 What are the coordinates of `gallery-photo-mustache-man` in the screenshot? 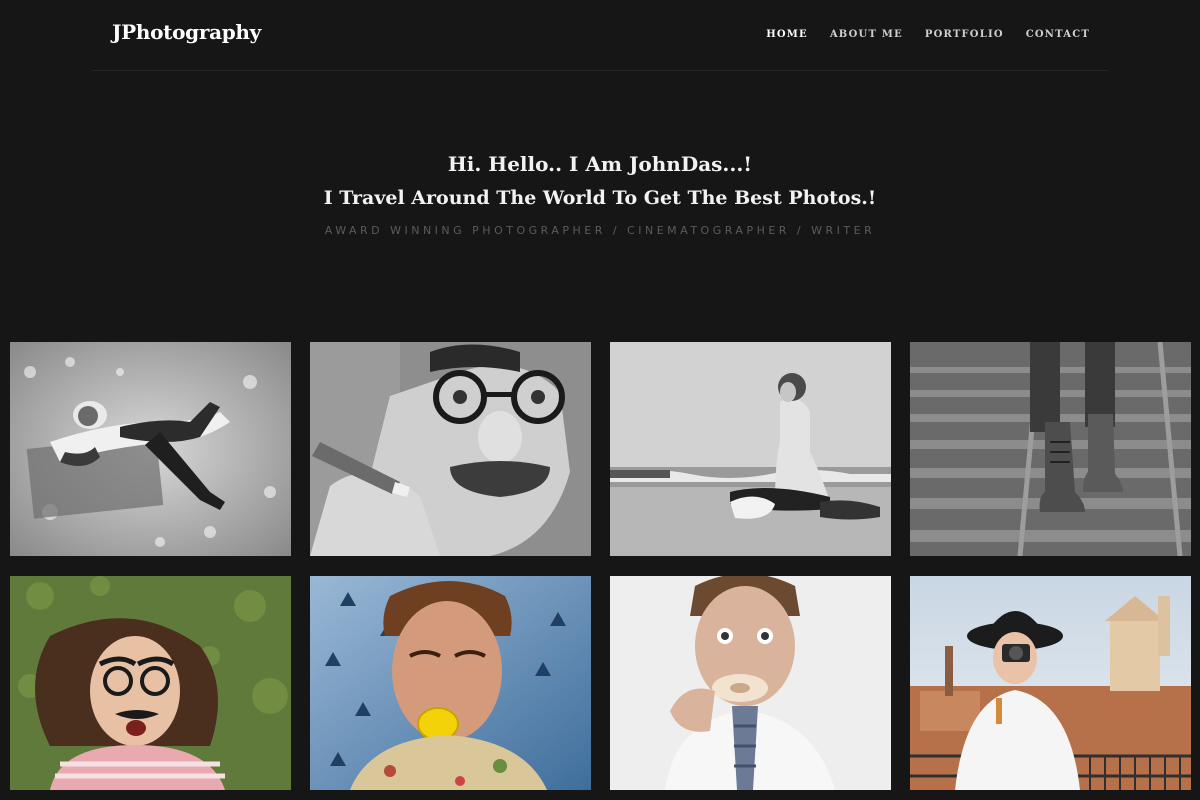 It's located at (450, 449).